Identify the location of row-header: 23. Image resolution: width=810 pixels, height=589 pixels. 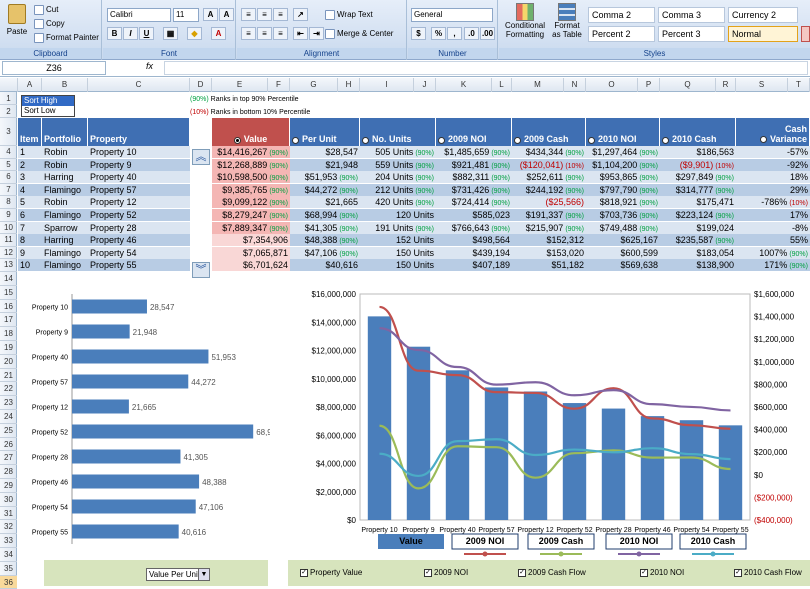
(8, 403).